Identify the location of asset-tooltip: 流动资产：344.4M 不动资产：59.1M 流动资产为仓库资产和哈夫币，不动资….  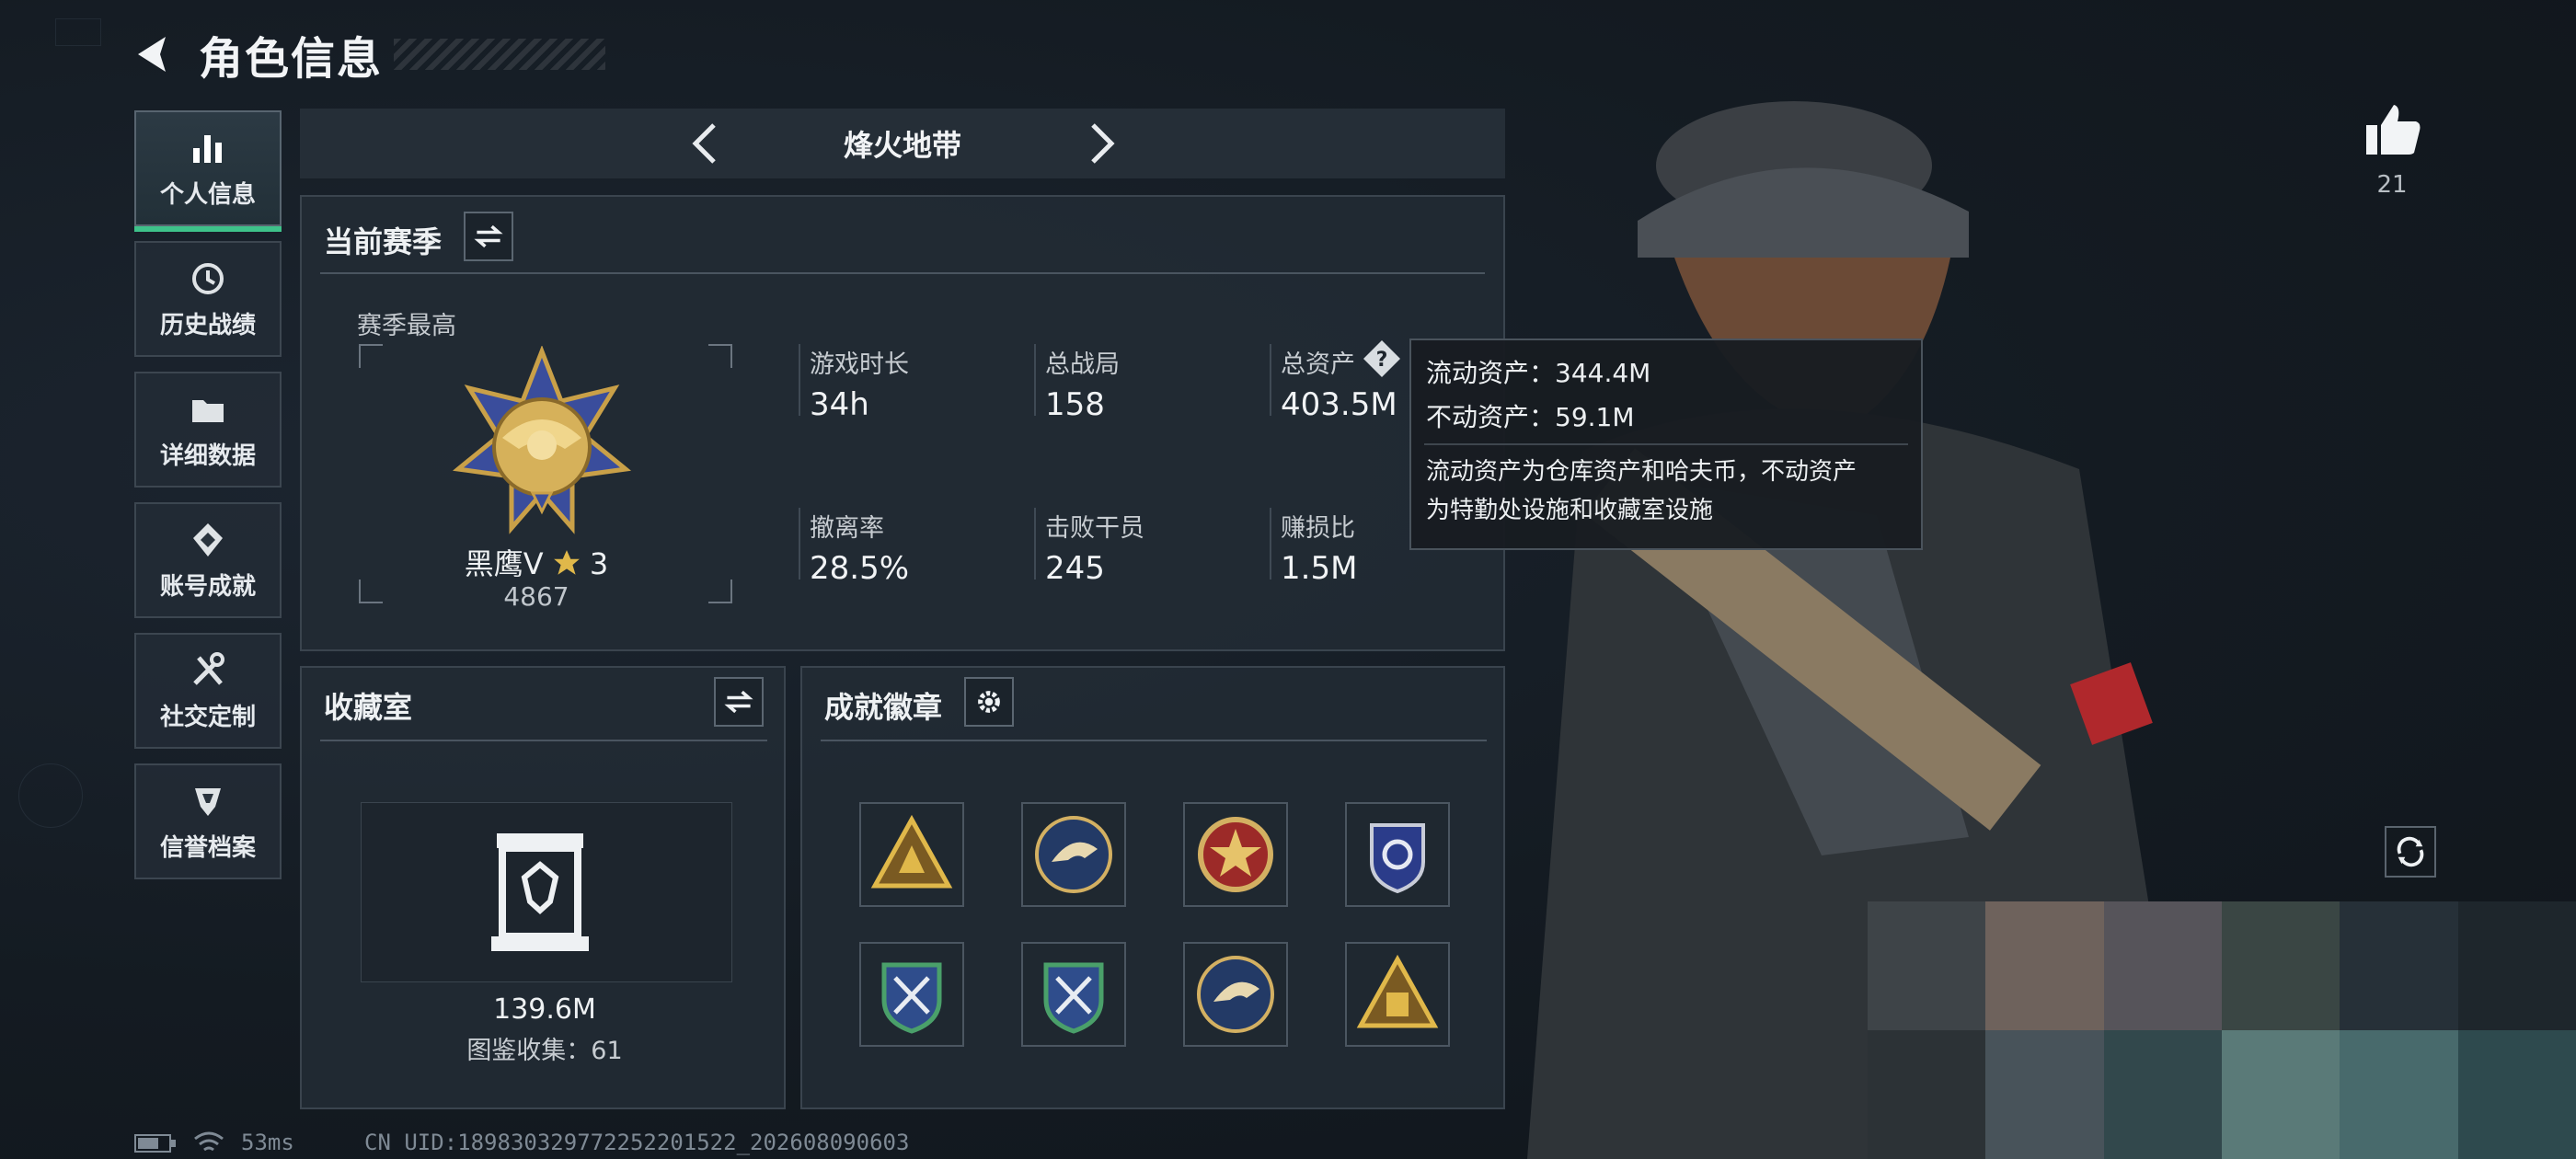
(1666, 444).